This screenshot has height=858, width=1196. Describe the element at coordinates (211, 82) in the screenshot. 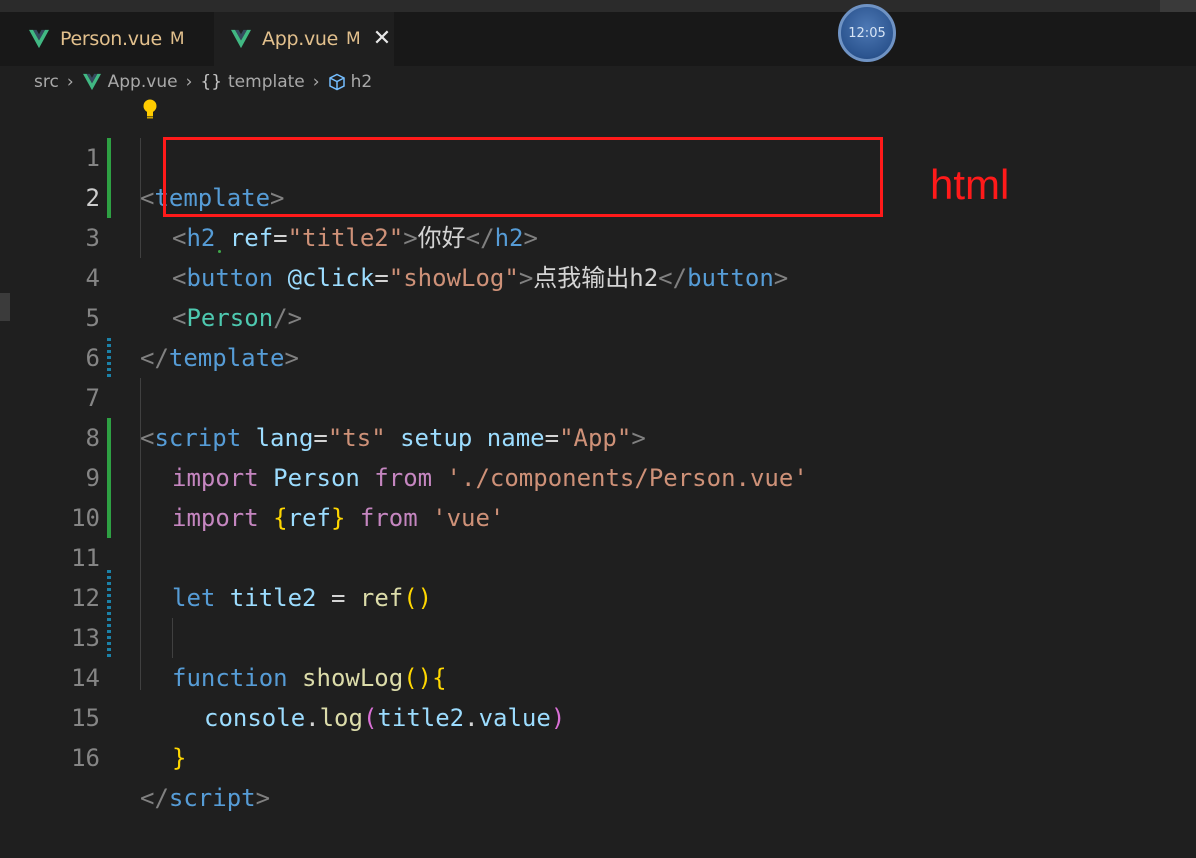

I see `braces-icon: {}` at that location.